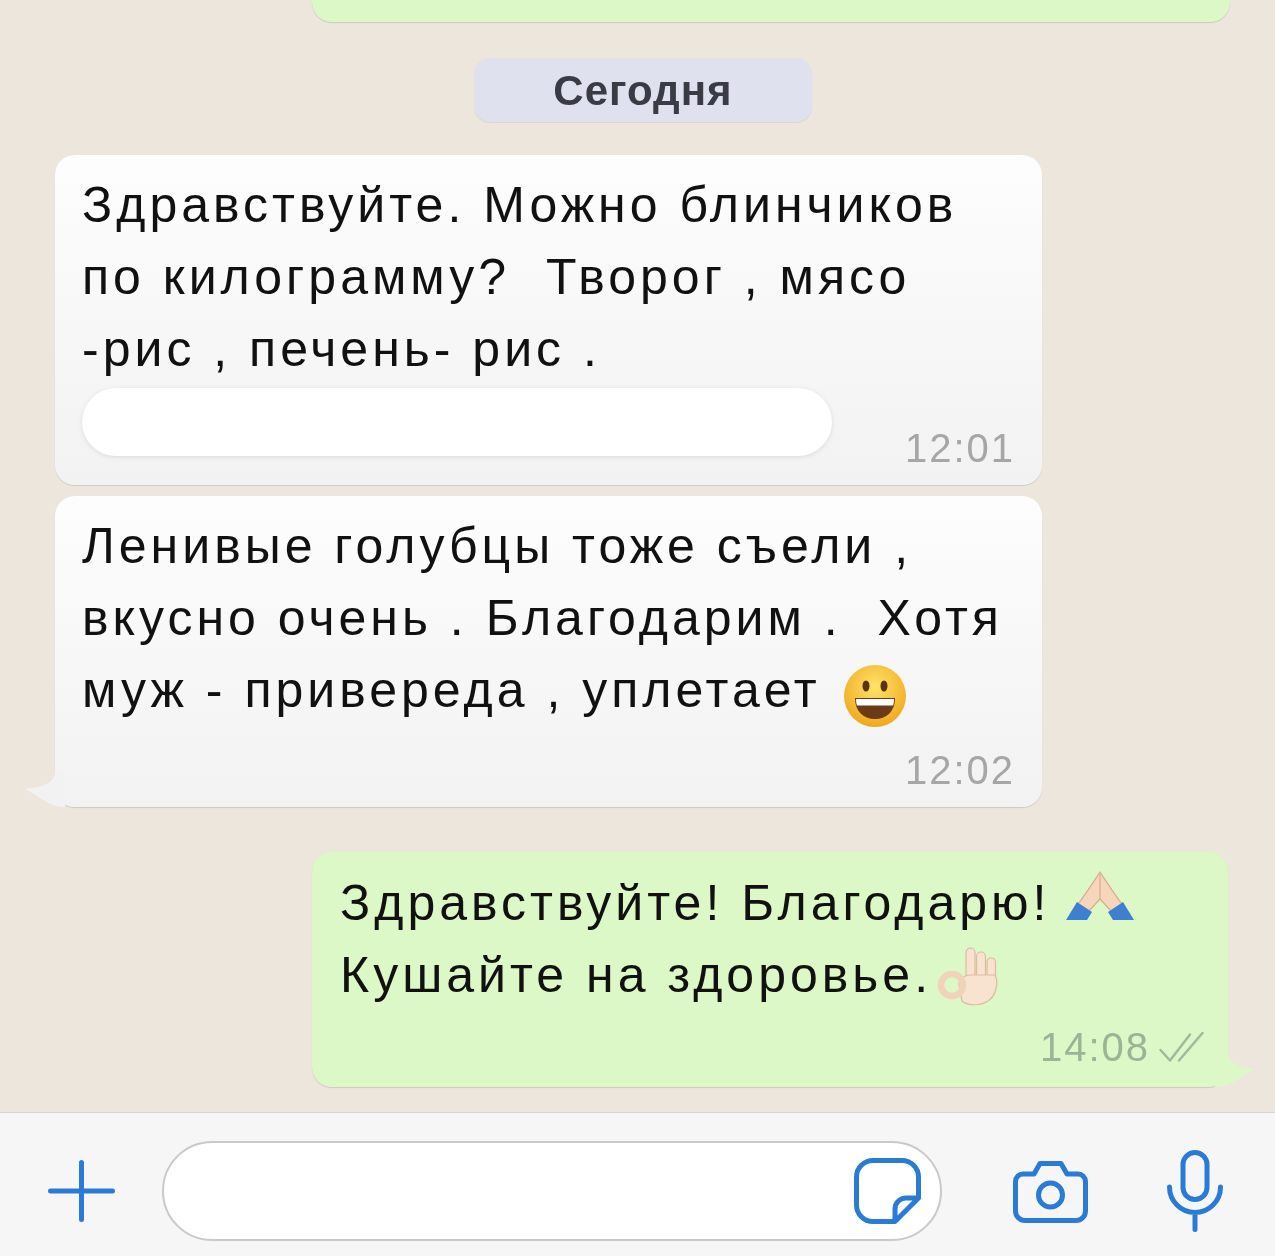 Image resolution: width=1275 pixels, height=1256 pixels. Describe the element at coordinates (1100, 896) in the screenshot. I see `praying-hands-emoji-icon` at that location.